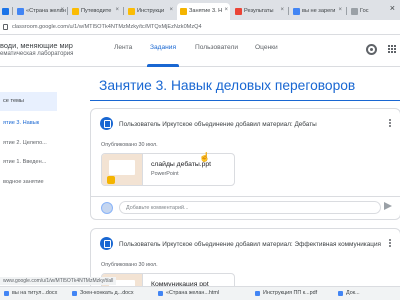 This screenshot has height=300, width=400. What do you see at coordinates (238, 11) in the screenshot?
I see `youtube-favicon-icon` at bounding box center [238, 11].